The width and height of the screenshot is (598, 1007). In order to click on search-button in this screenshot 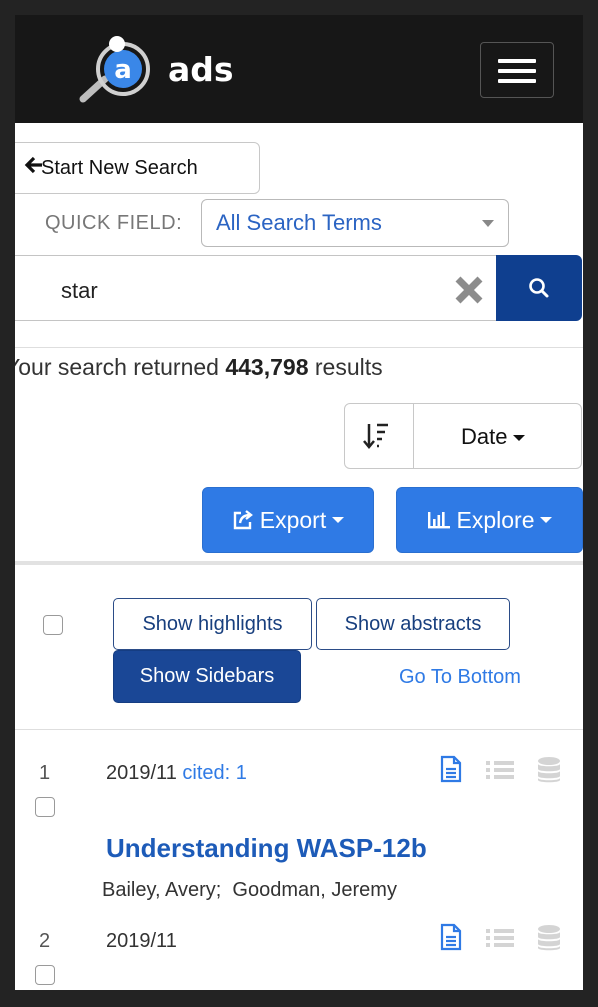, I will do `click(539, 288)`.